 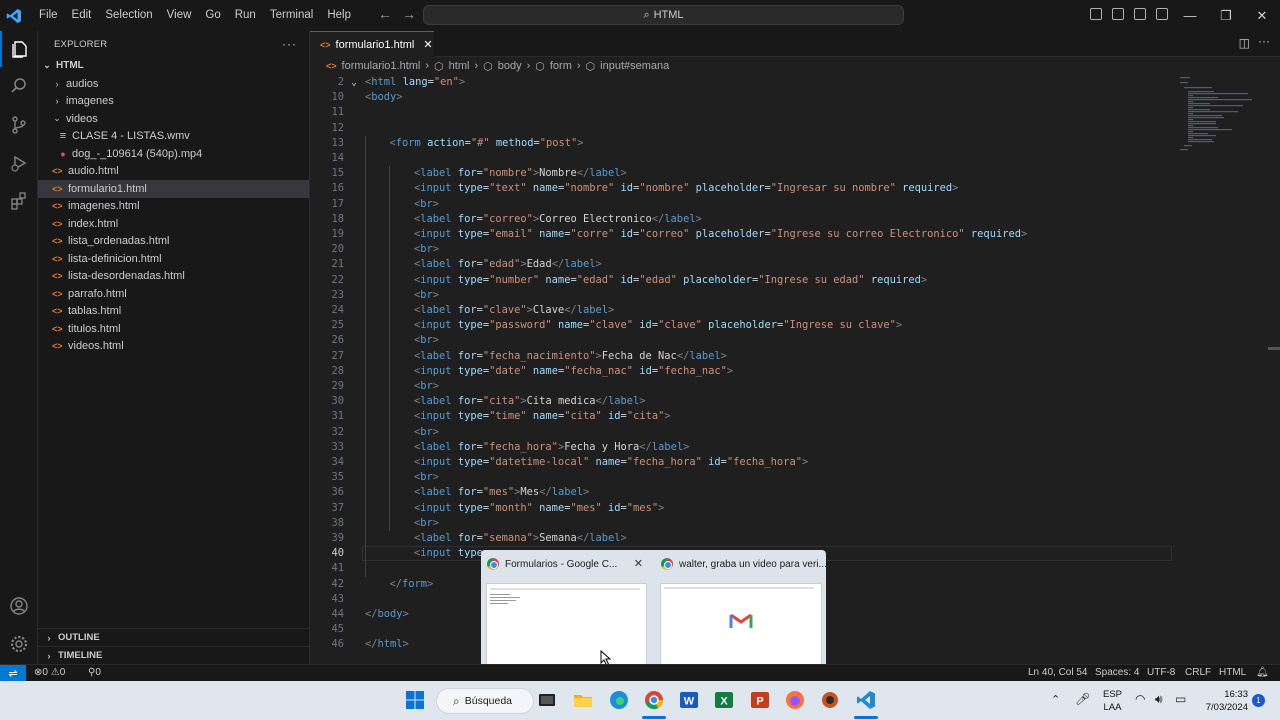 What do you see at coordinates (583, 700) in the screenshot?
I see `file-explorer-icon` at bounding box center [583, 700].